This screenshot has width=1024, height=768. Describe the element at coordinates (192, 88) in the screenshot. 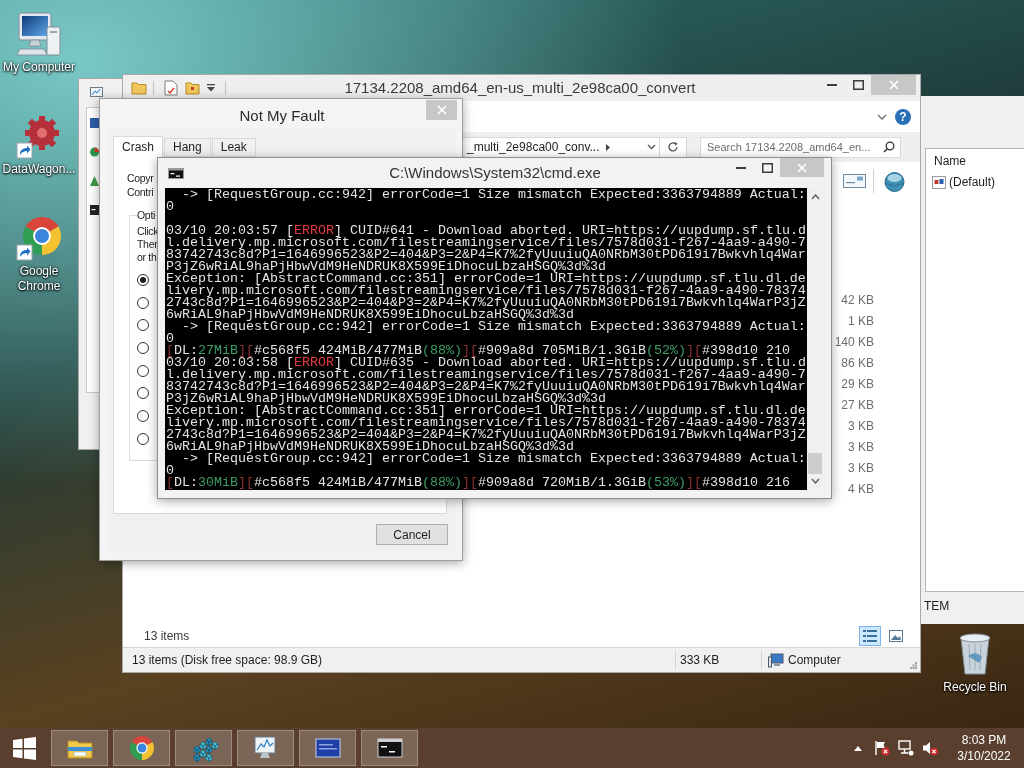

I see `new-folder-icon` at that location.